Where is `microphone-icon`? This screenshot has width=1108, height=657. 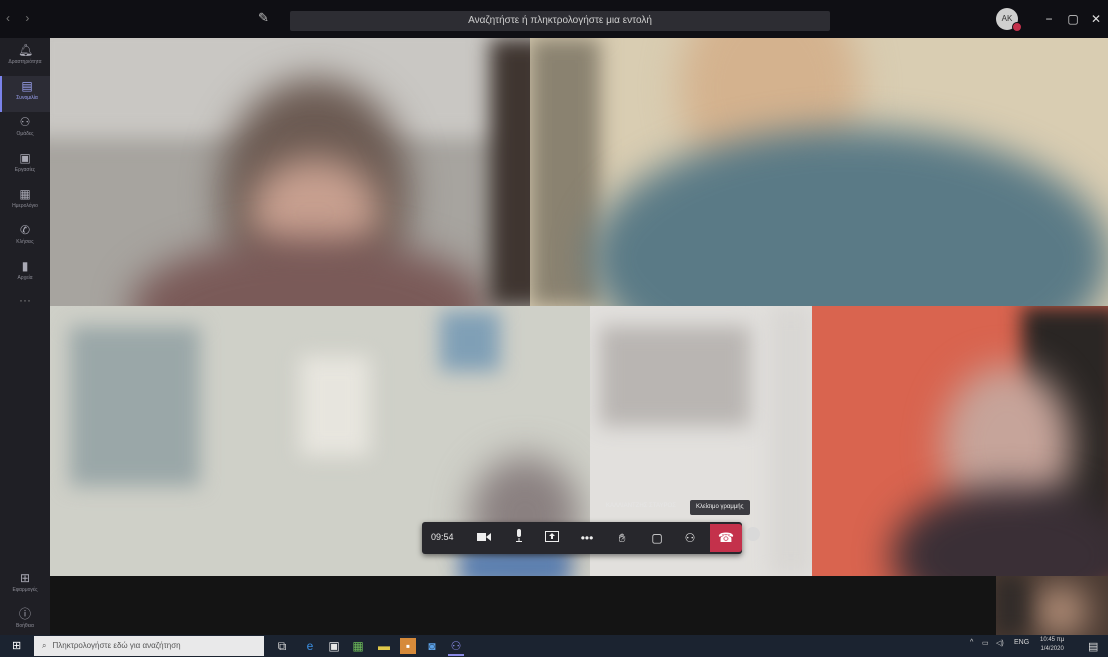 microphone-icon is located at coordinates (519, 535).